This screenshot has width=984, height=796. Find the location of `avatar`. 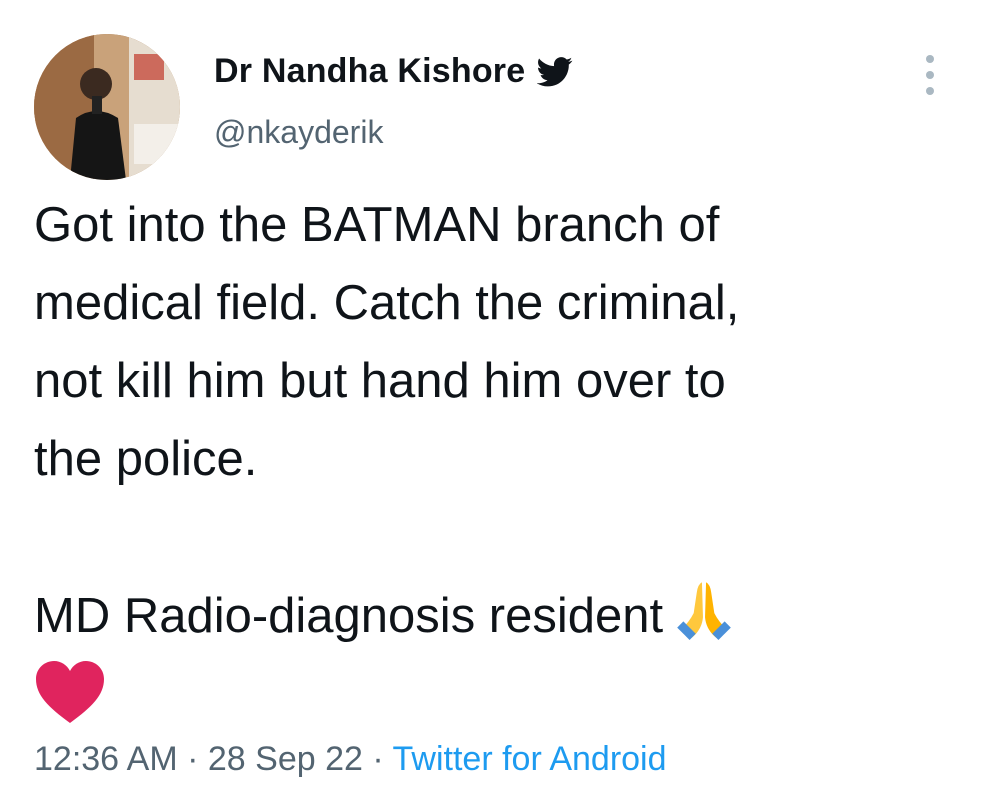

avatar is located at coordinates (107, 107).